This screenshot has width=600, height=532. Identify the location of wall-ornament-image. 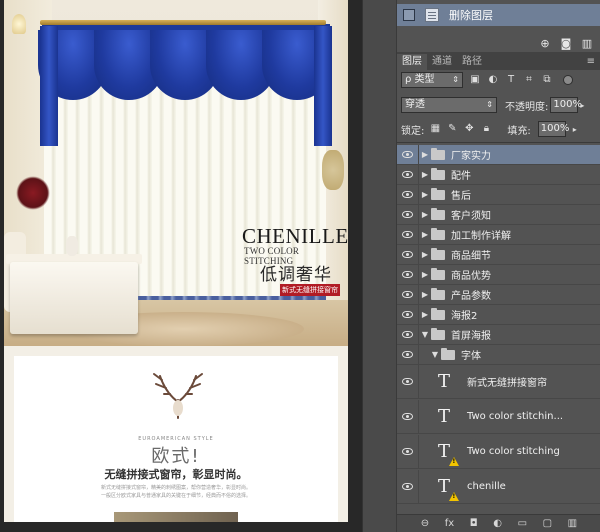
(333, 170).